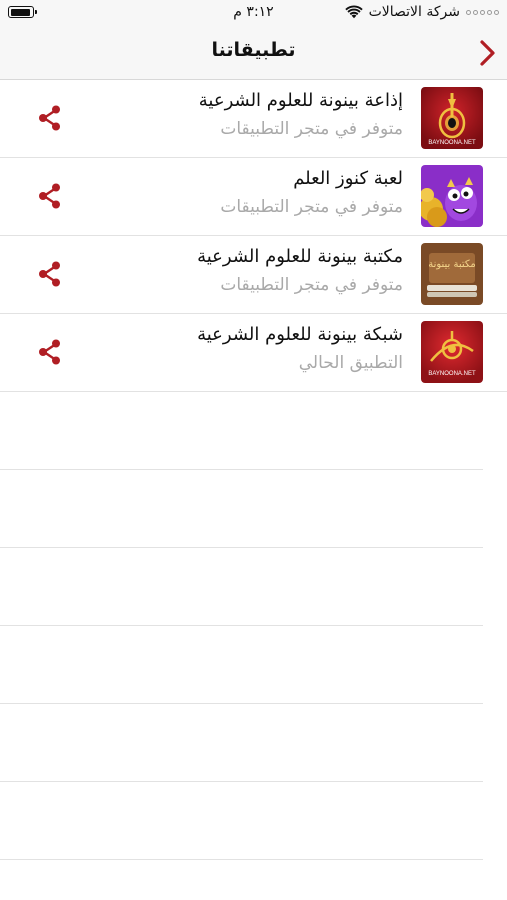 The height and width of the screenshot is (900, 507). What do you see at coordinates (300, 334) in the screenshot?
I see `app-title: شبكة بينونة للعلوم الشرعية` at bounding box center [300, 334].